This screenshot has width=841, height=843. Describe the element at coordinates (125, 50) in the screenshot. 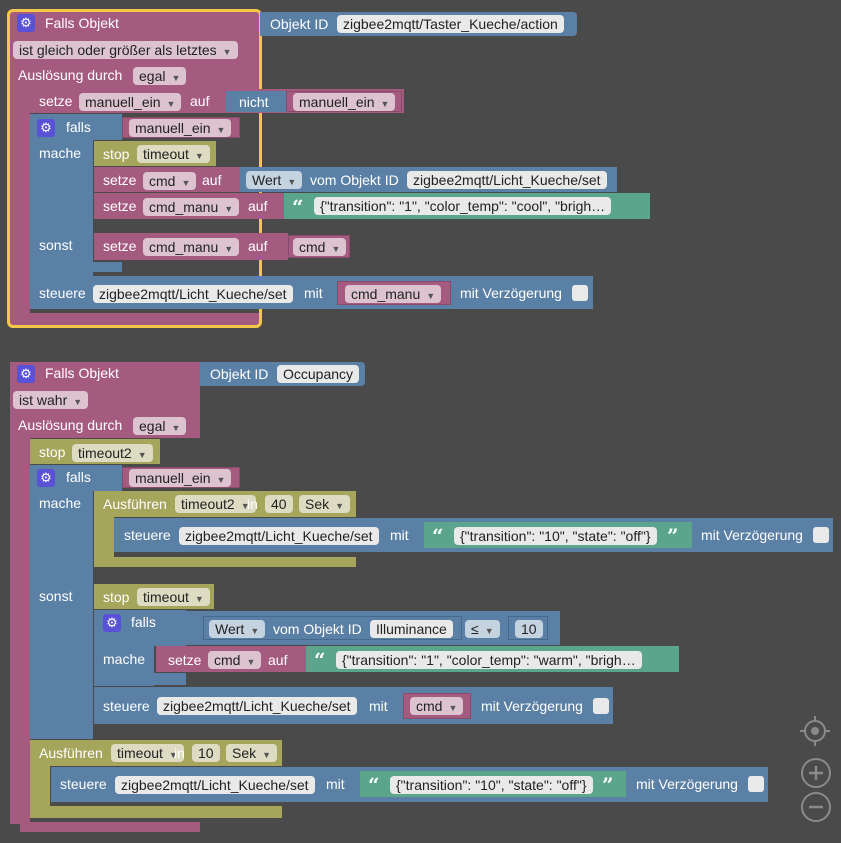

I see `condition-dropdown: ist gleich oder größer als letztes ▼` at that location.